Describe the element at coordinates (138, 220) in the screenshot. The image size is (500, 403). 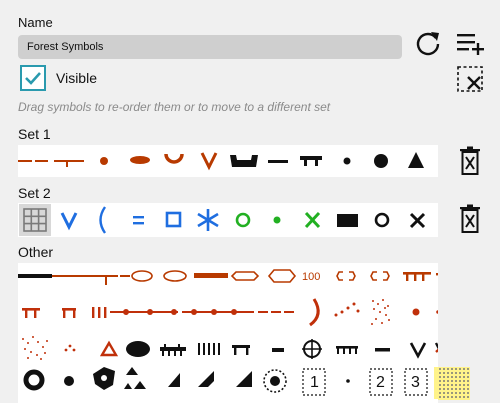
I see `symbol-blue-equals` at that location.